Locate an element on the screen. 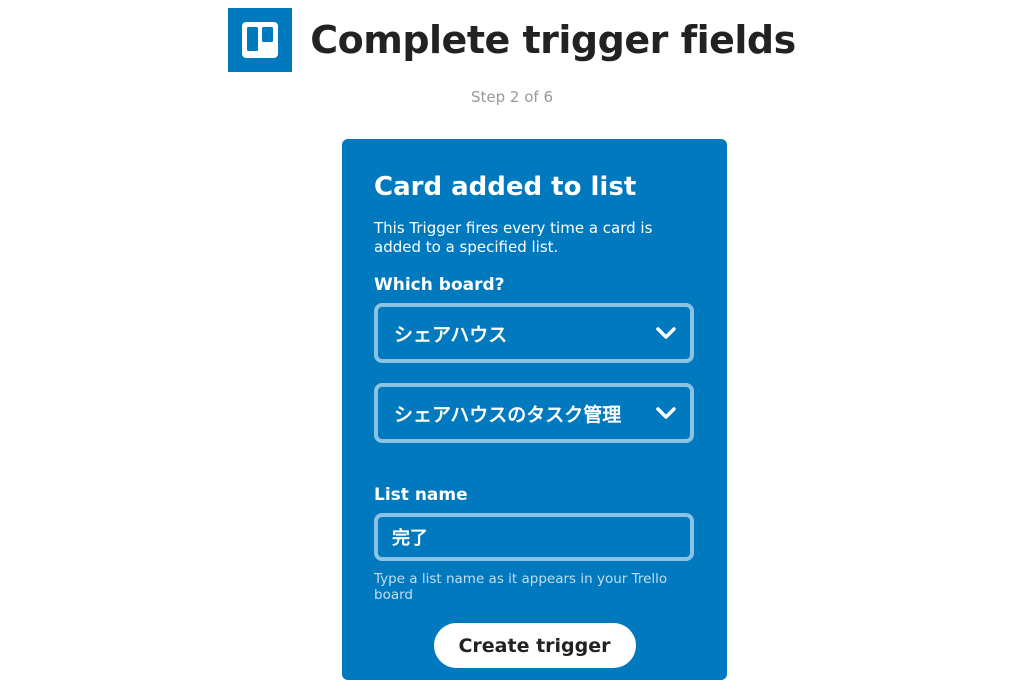 The image size is (1024, 692). page-header: Complete trigger fields is located at coordinates (512, 40).